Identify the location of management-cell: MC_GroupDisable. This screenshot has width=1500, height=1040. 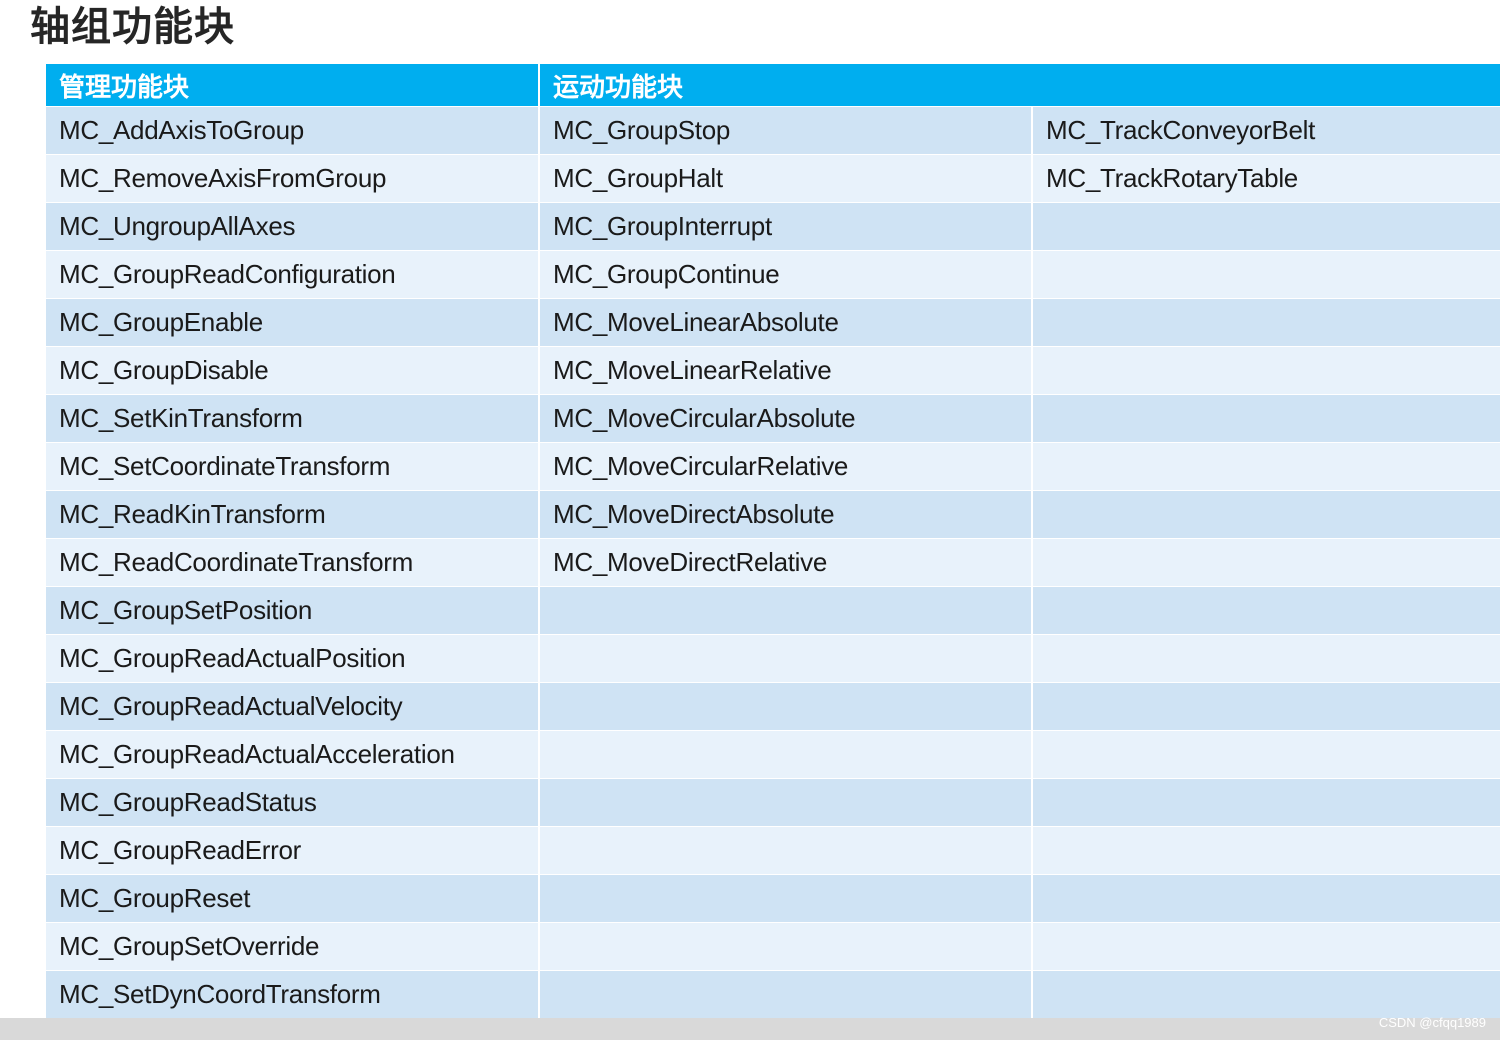
(293, 370).